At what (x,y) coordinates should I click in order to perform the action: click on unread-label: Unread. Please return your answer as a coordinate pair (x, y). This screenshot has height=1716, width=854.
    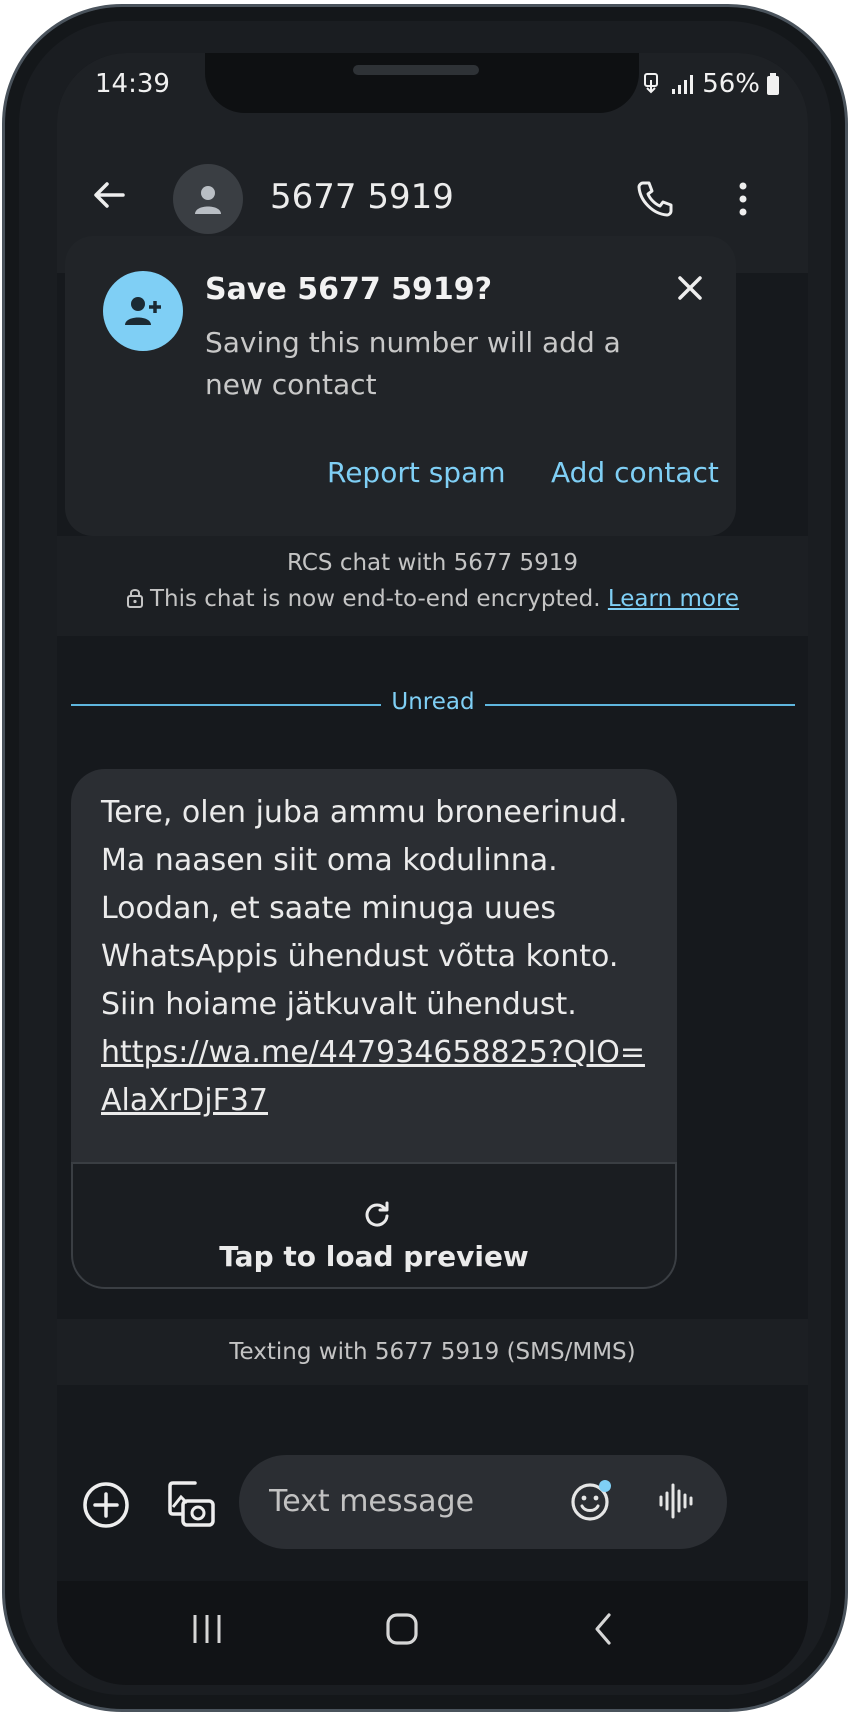
    Looking at the image, I should click on (433, 702).